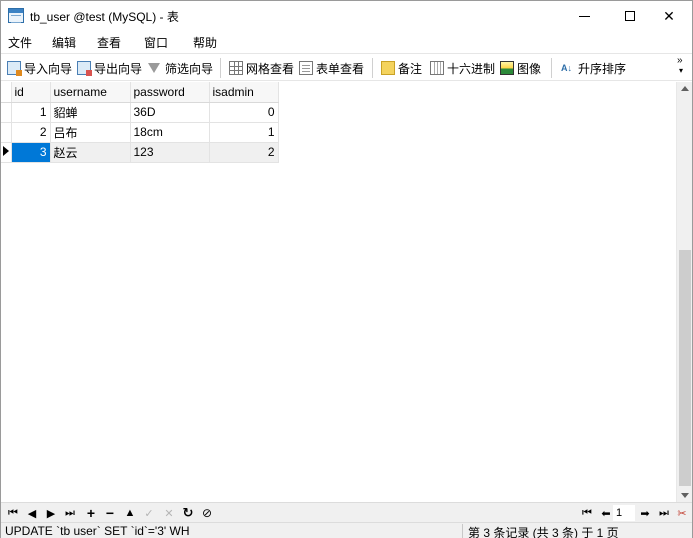  I want to click on grid-icon, so click(236, 68).